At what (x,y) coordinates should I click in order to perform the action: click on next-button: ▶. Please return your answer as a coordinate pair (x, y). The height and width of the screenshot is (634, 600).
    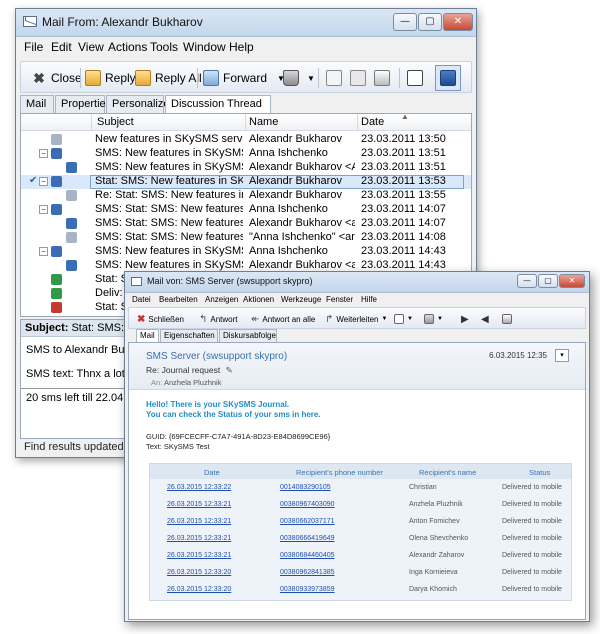
    Looking at the image, I should click on (465, 319).